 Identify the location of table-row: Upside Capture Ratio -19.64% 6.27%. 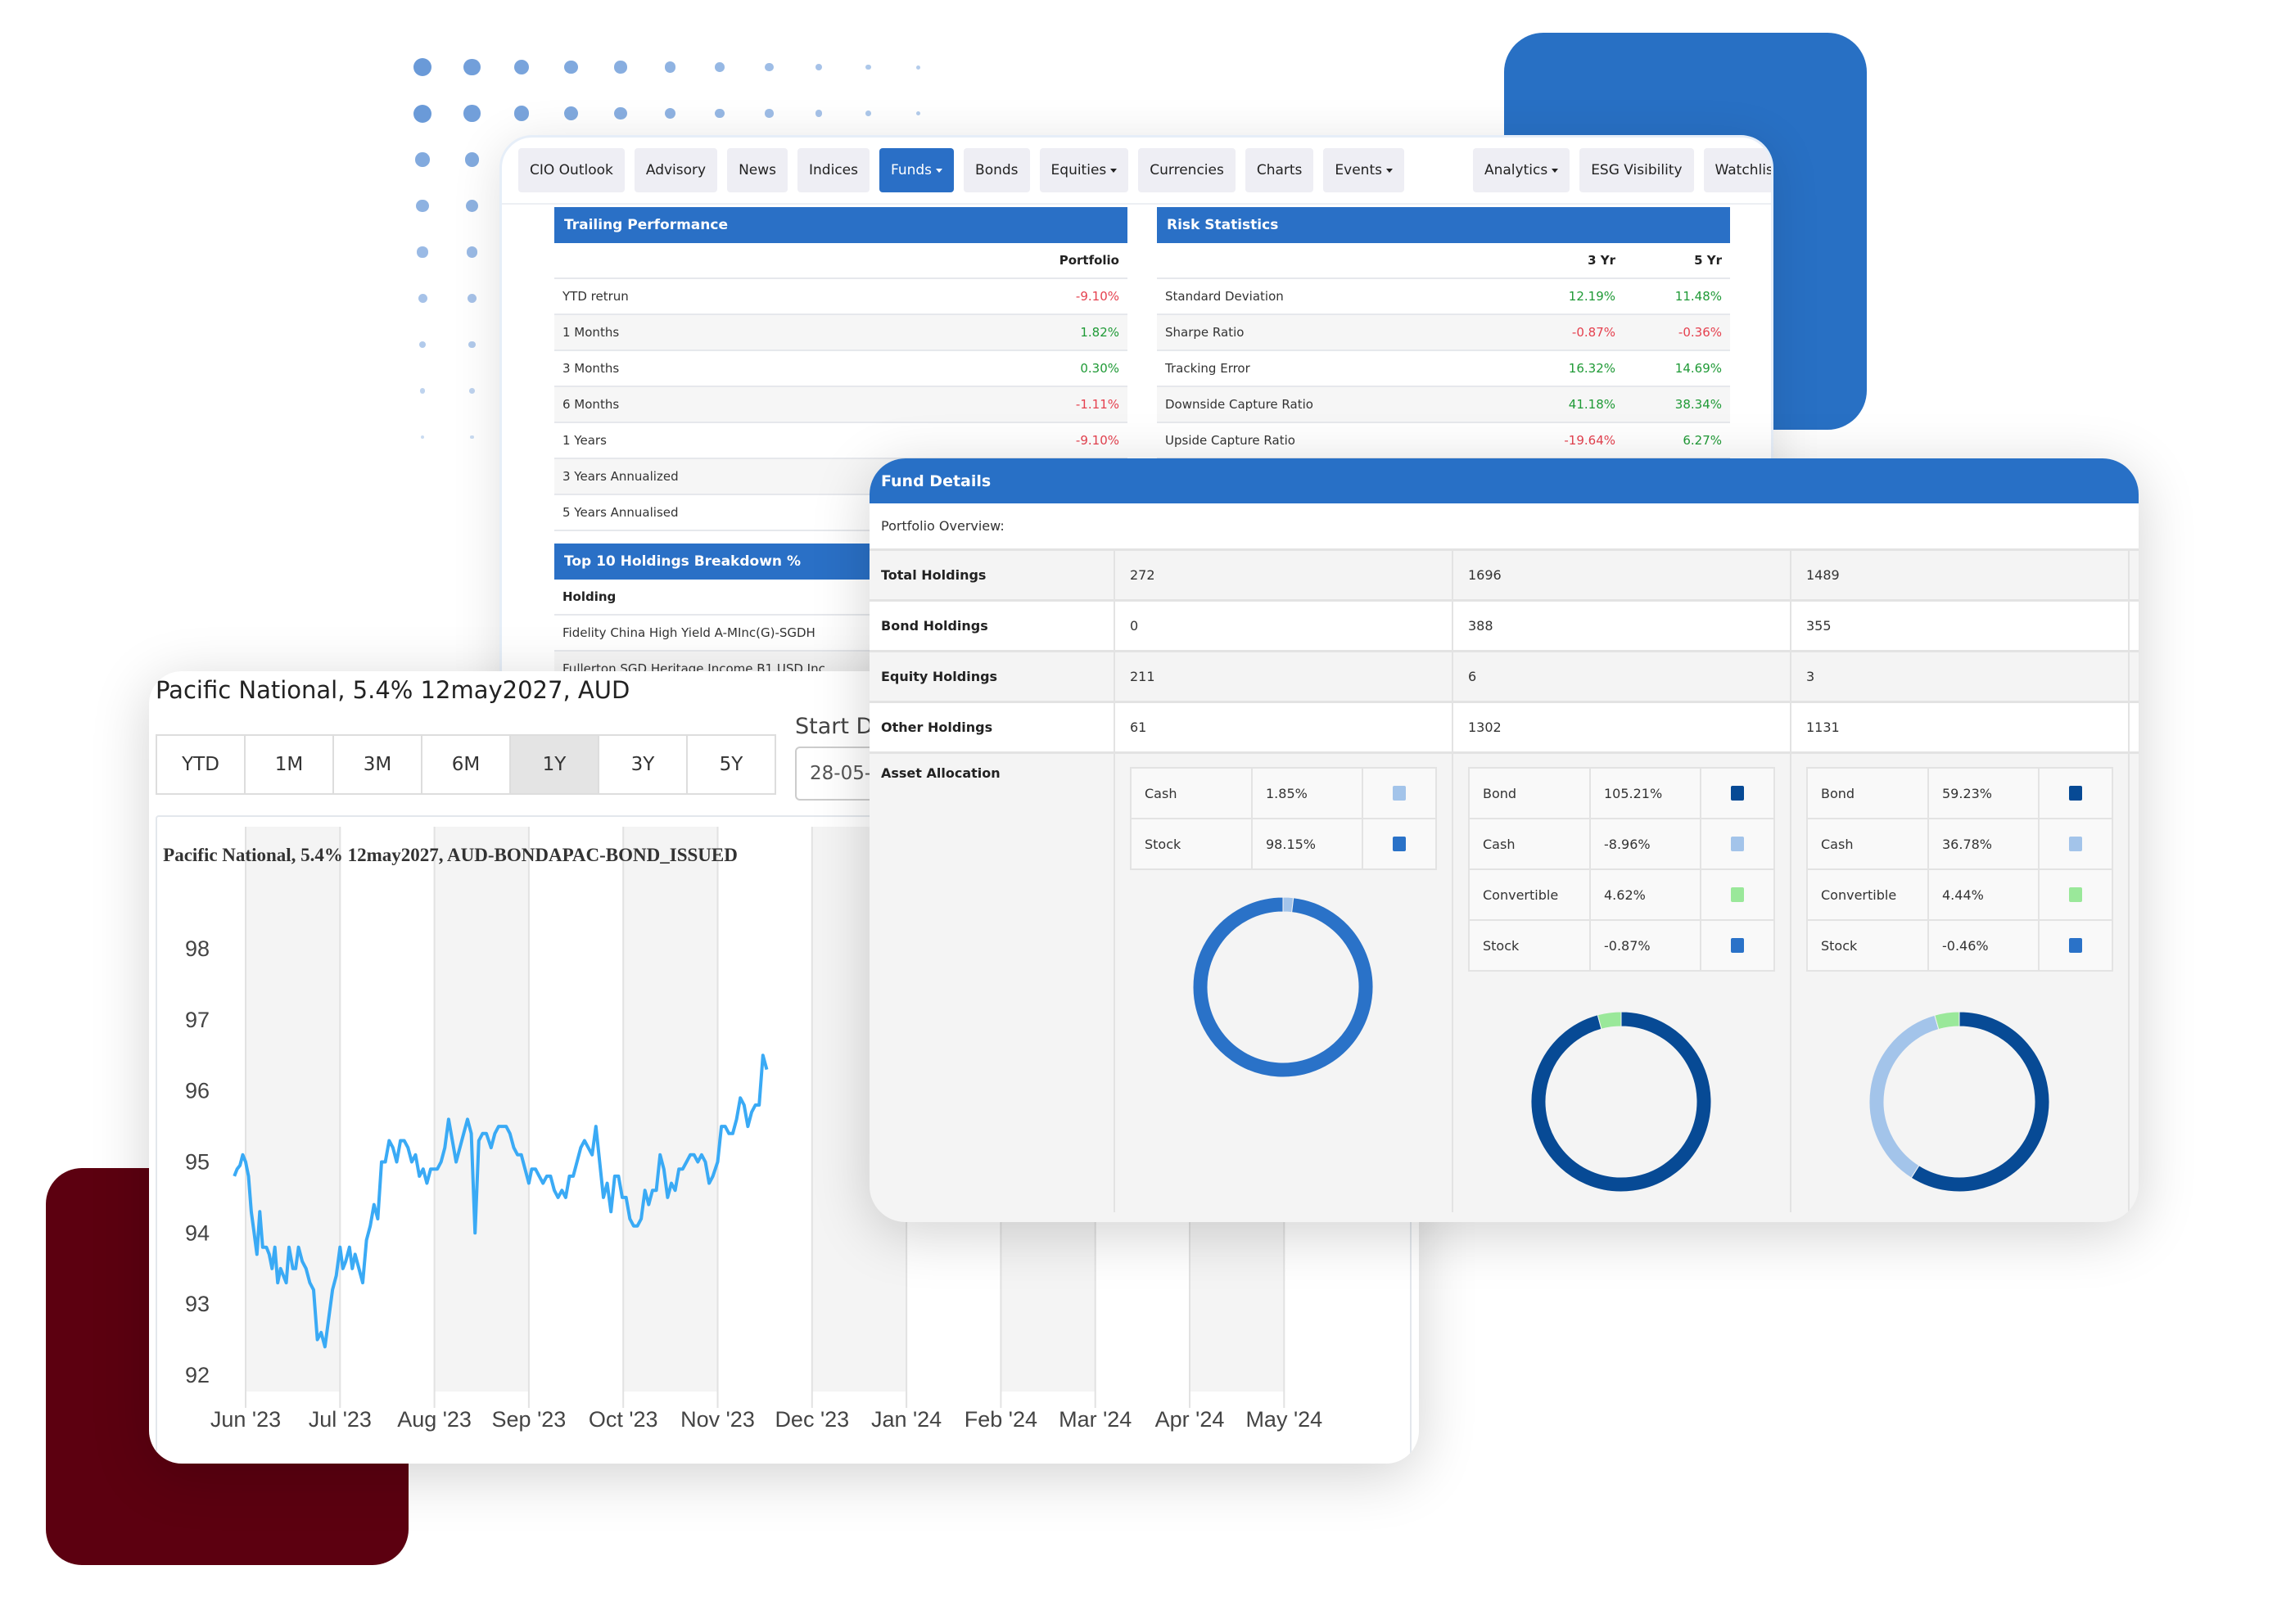
(1443, 441).